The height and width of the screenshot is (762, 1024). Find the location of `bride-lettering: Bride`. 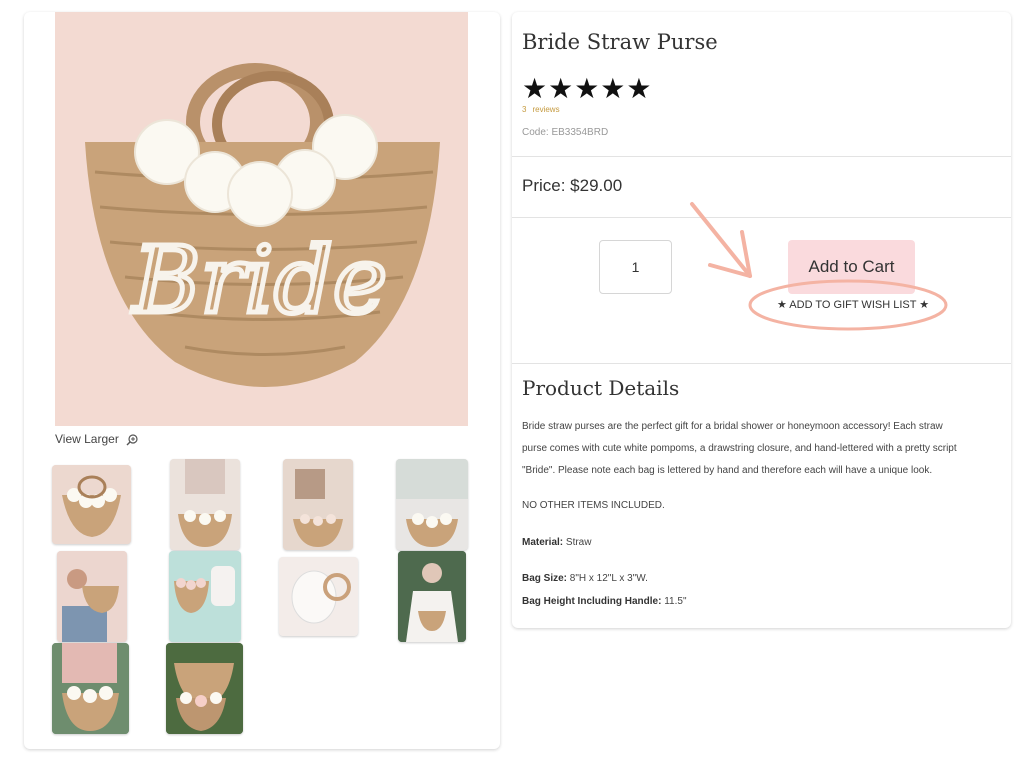

bride-lettering: Bride is located at coordinates (259, 280).